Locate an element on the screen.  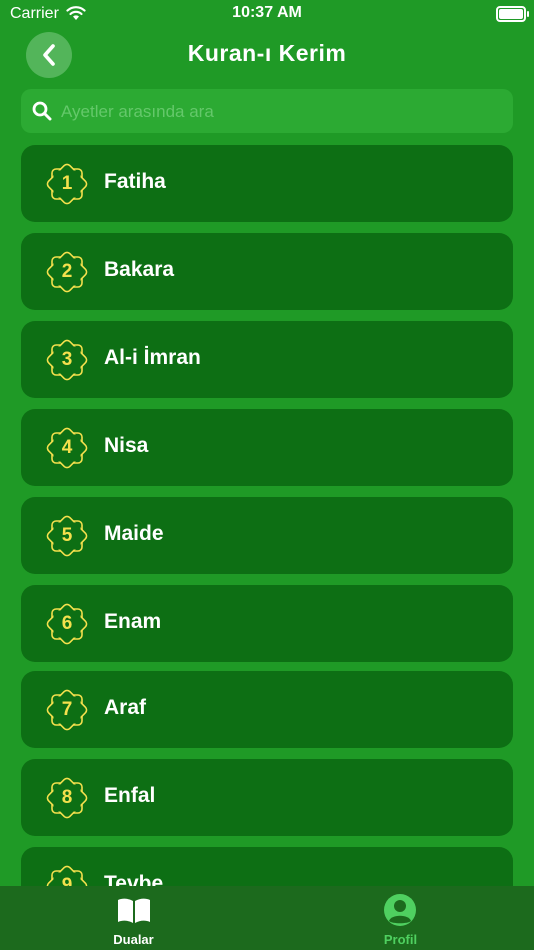
surah-item: 1 Fatiha is located at coordinates (267, 183).